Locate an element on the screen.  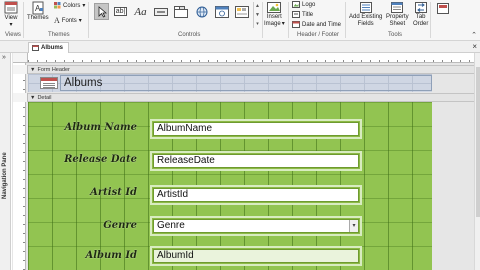
close-icon: × is located at coordinates (474, 46).